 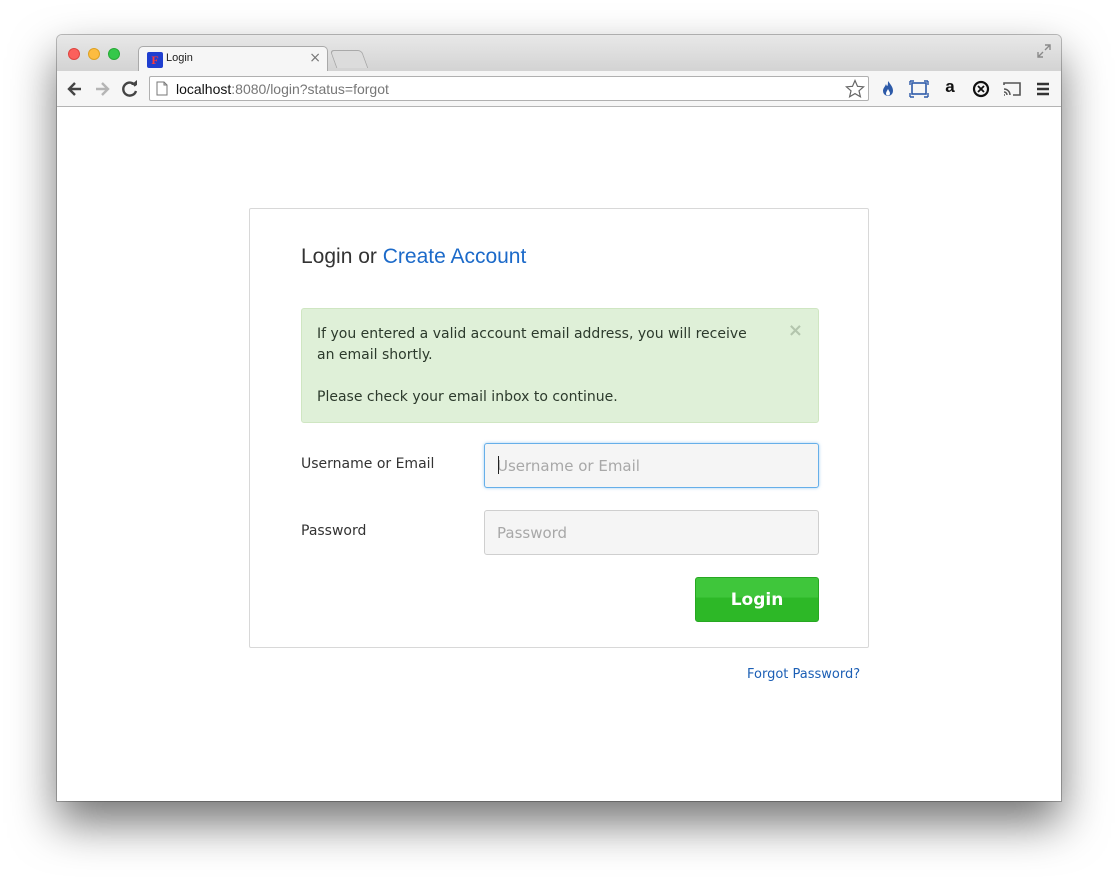 I want to click on page-icon, so click(x=162, y=88).